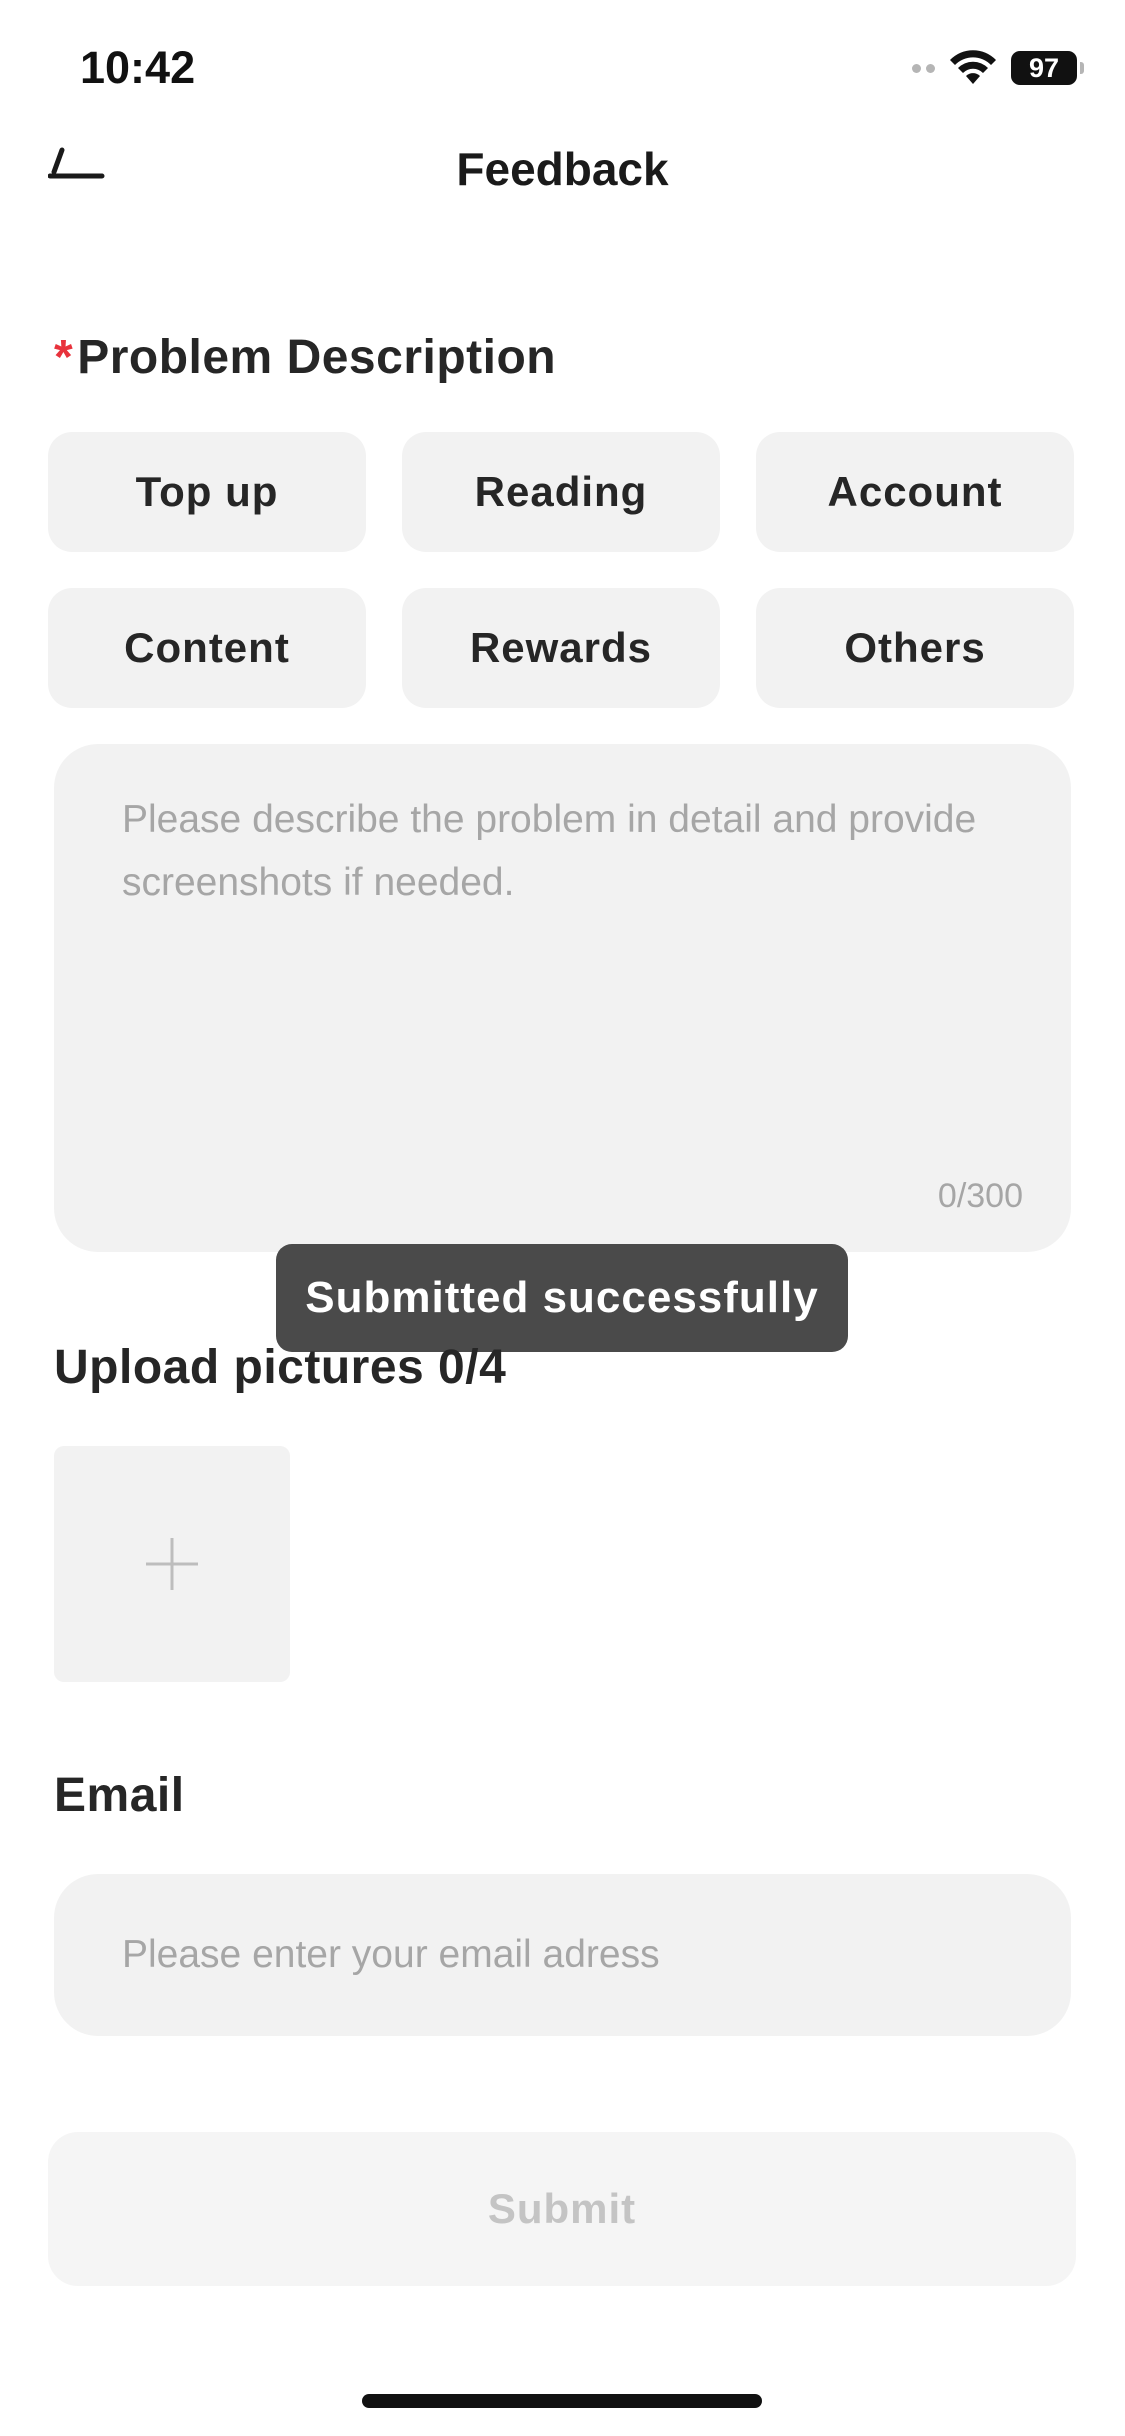 The height and width of the screenshot is (2436, 1125). I want to click on email-title: Email, so click(119, 1795).